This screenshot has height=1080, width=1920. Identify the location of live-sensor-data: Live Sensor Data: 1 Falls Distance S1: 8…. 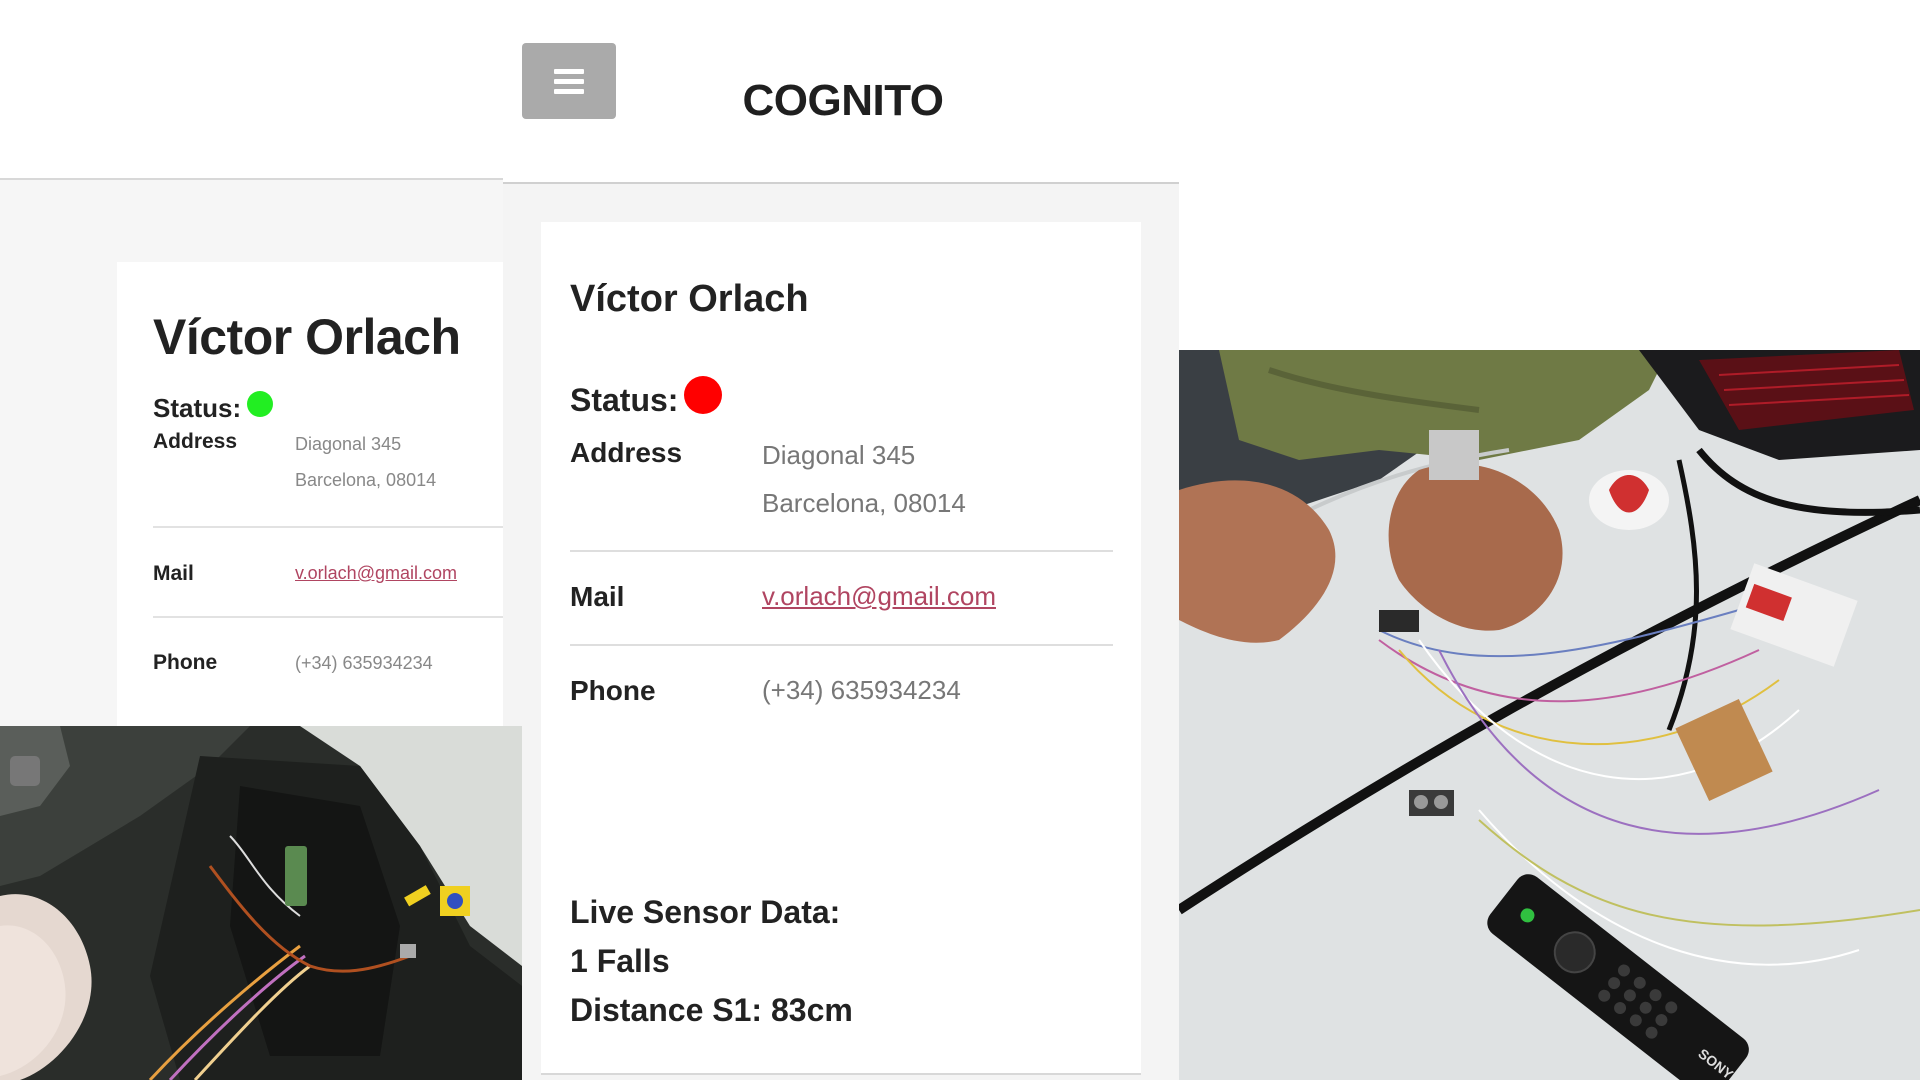
(711, 961).